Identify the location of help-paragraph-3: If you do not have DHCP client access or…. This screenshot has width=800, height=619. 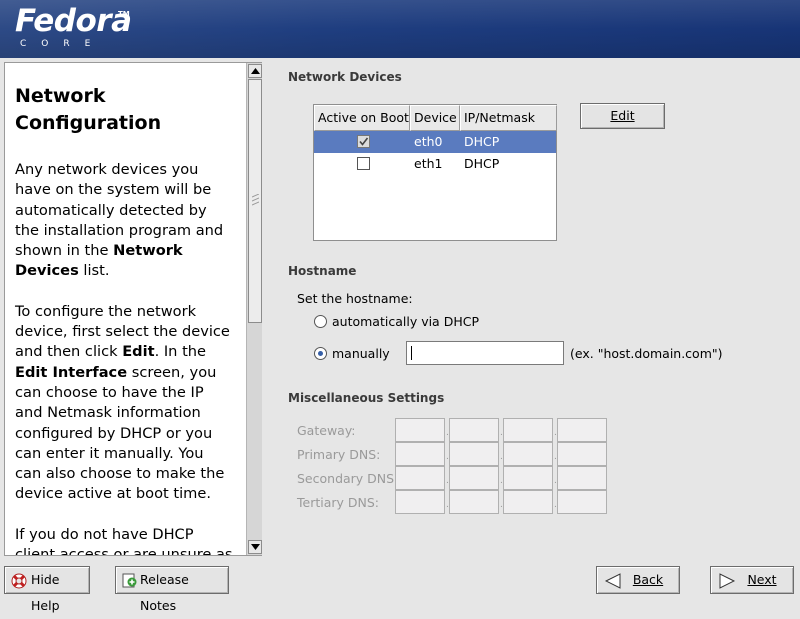
(124, 540).